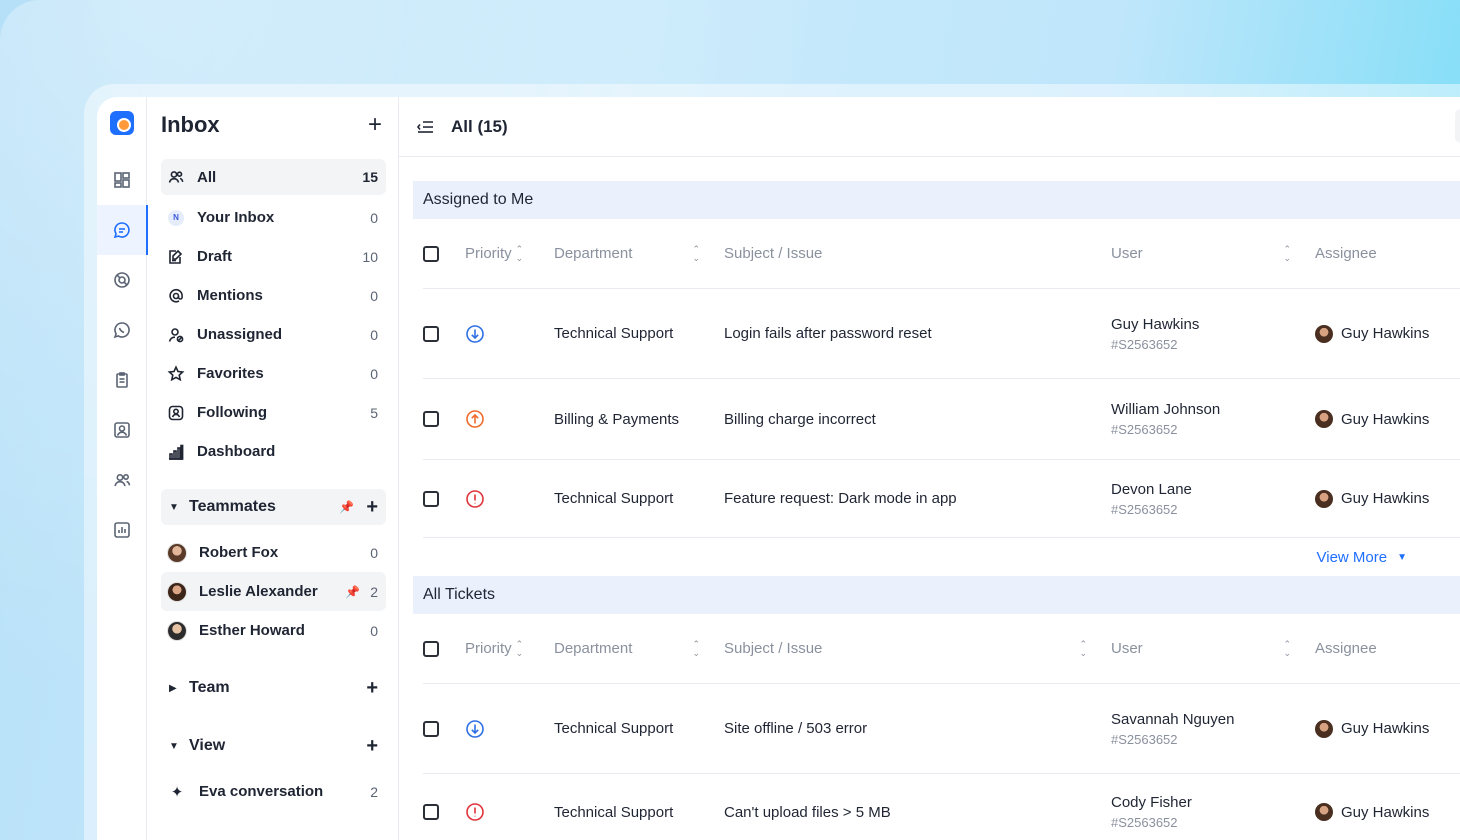  What do you see at coordinates (176, 296) in the screenshot?
I see `at-icon` at bounding box center [176, 296].